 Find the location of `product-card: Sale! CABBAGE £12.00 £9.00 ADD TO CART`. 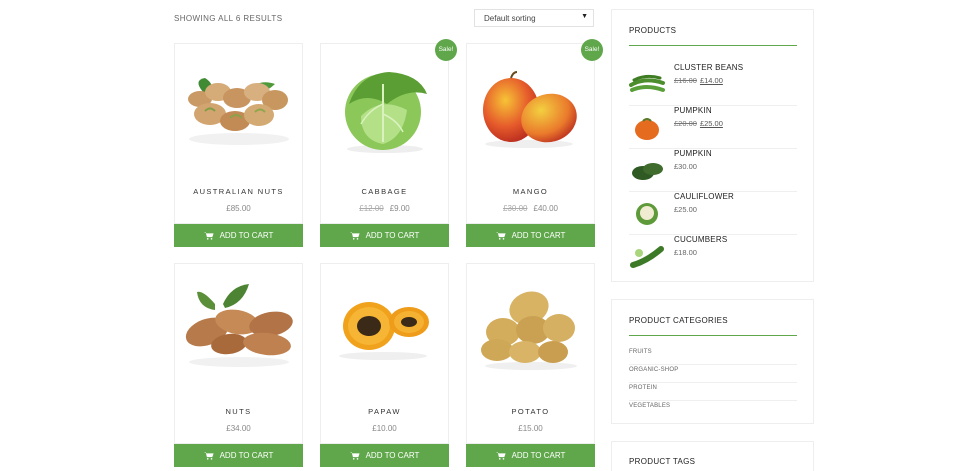

product-card: Sale! CABBAGE £12.00 £9.00 ADD TO CART is located at coordinates (388, 143).